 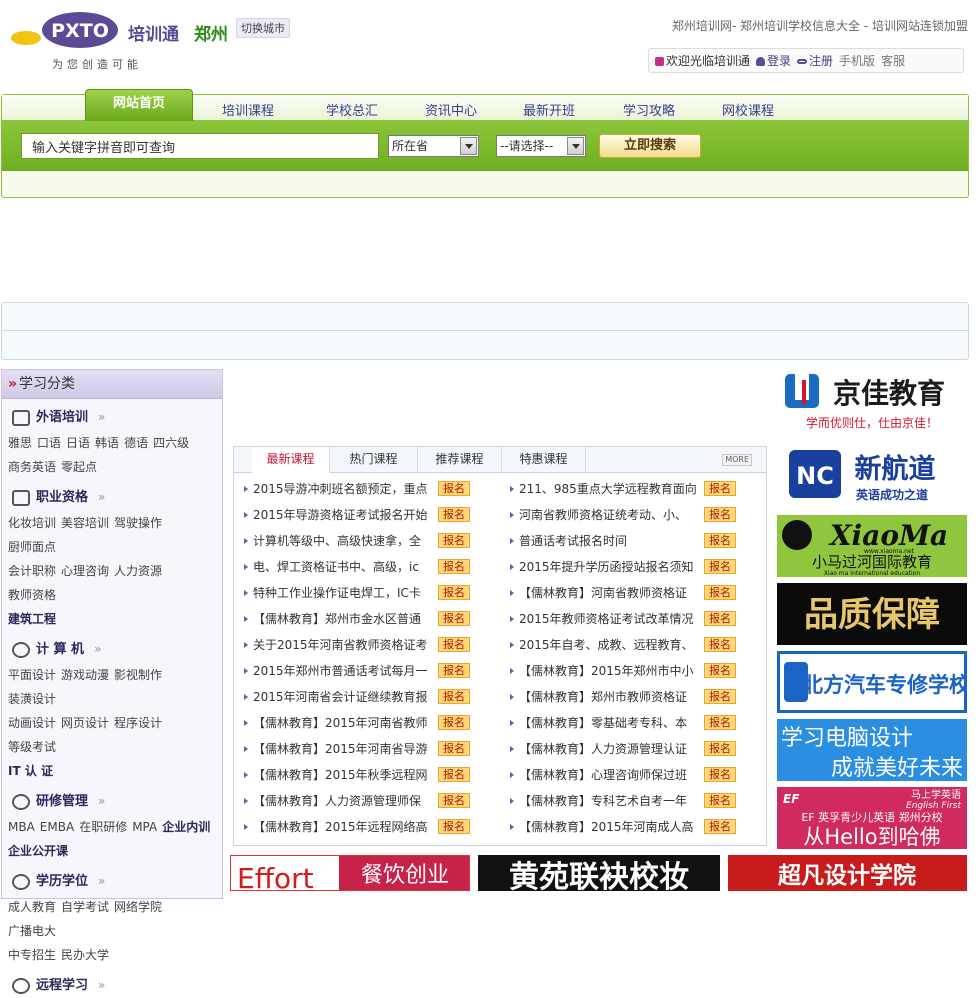 I want to click on category-degree: 学历学位», so click(x=112, y=881).